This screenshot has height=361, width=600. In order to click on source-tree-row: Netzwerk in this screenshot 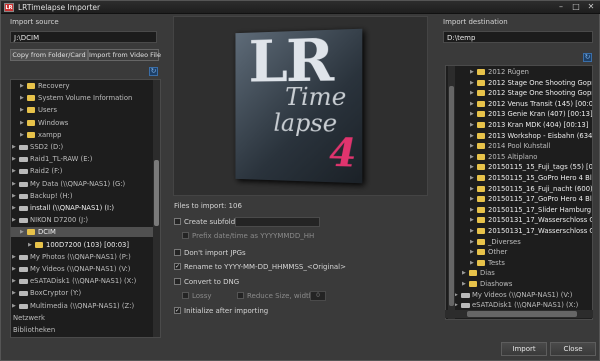, I will do `click(82, 318)`.